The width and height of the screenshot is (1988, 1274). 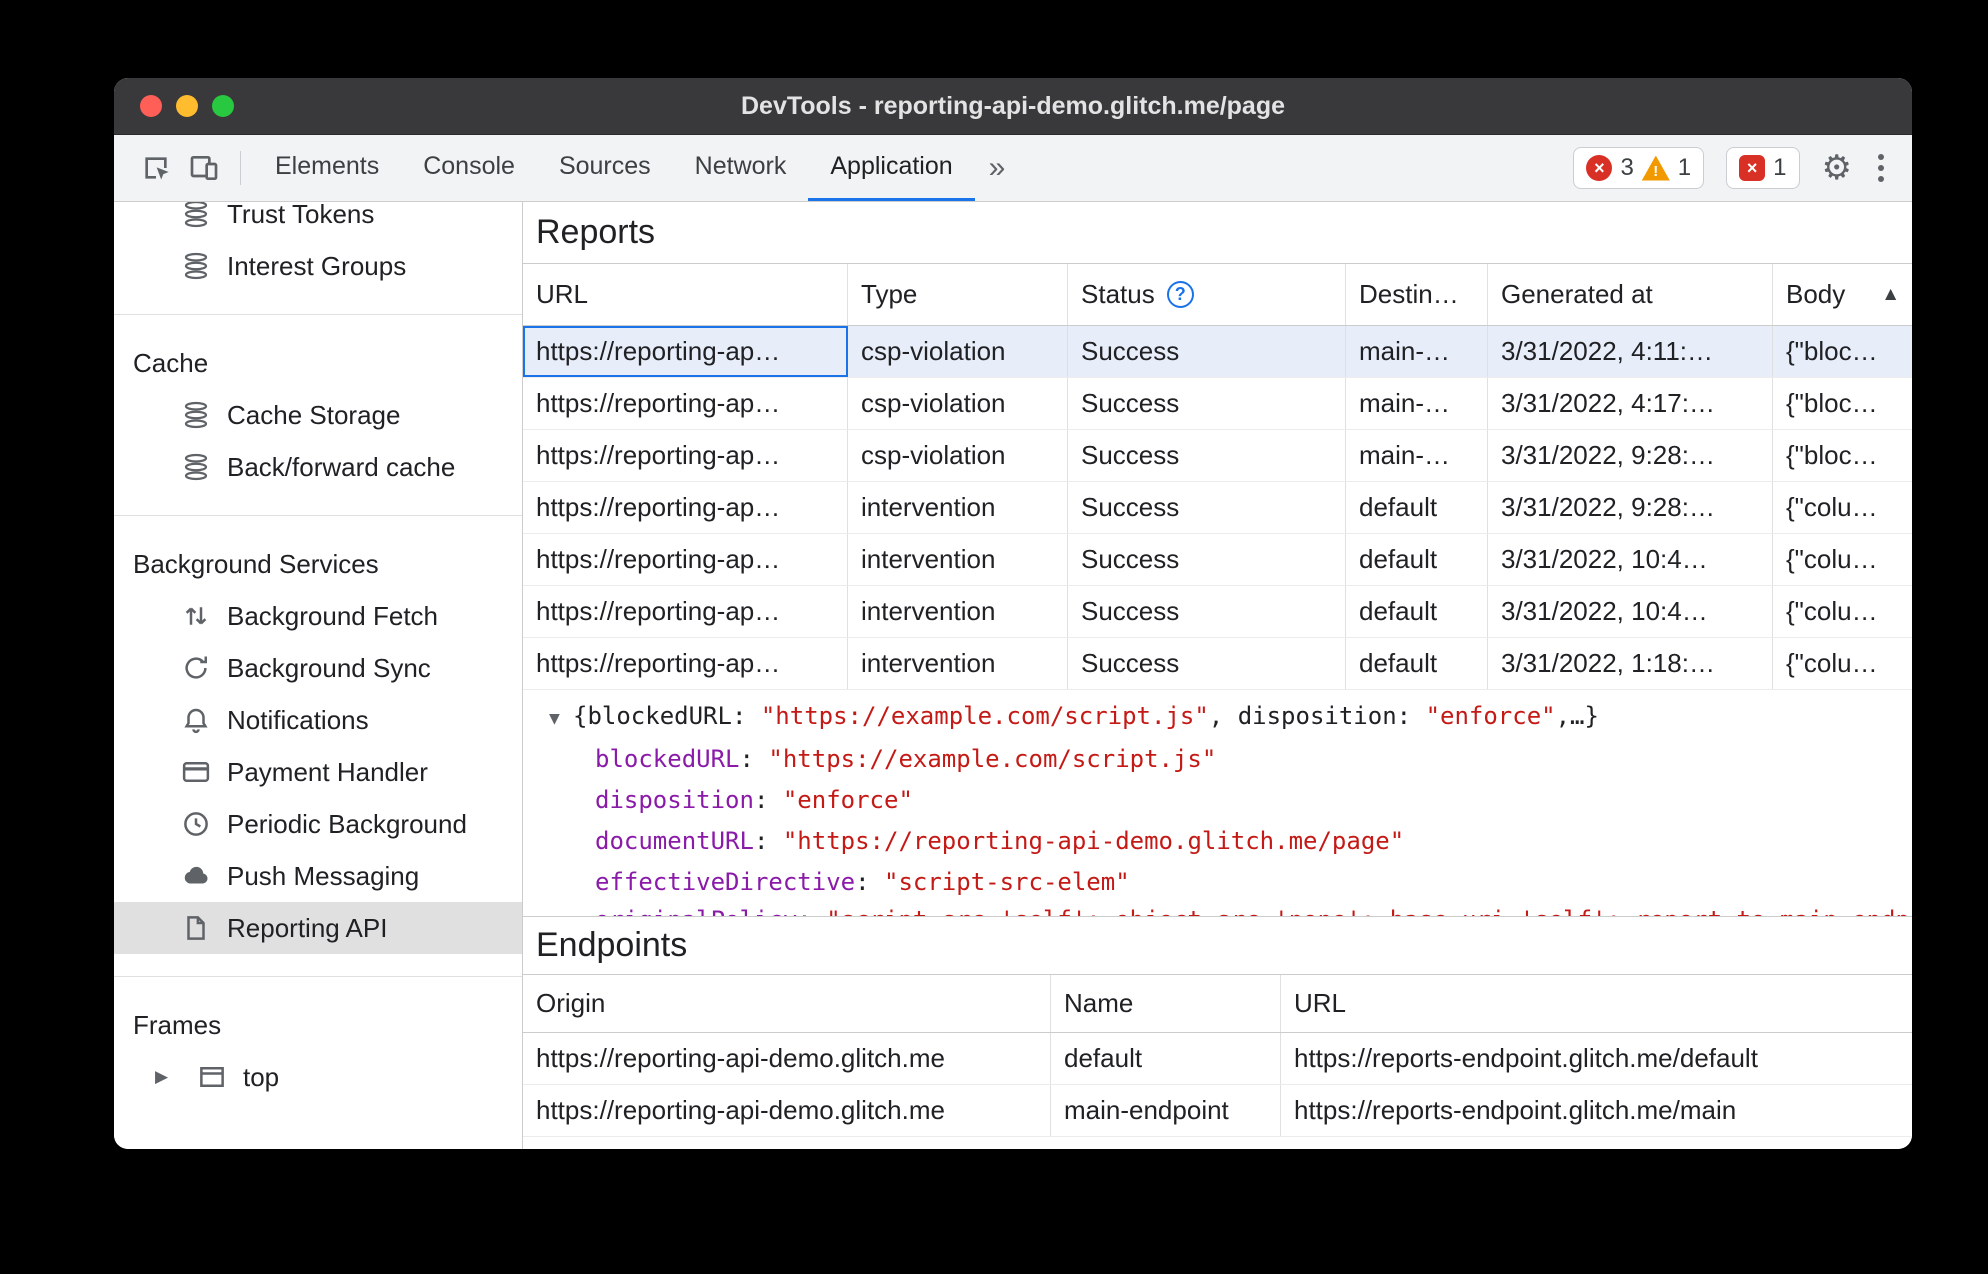 I want to click on tab-network: Network, so click(x=741, y=168).